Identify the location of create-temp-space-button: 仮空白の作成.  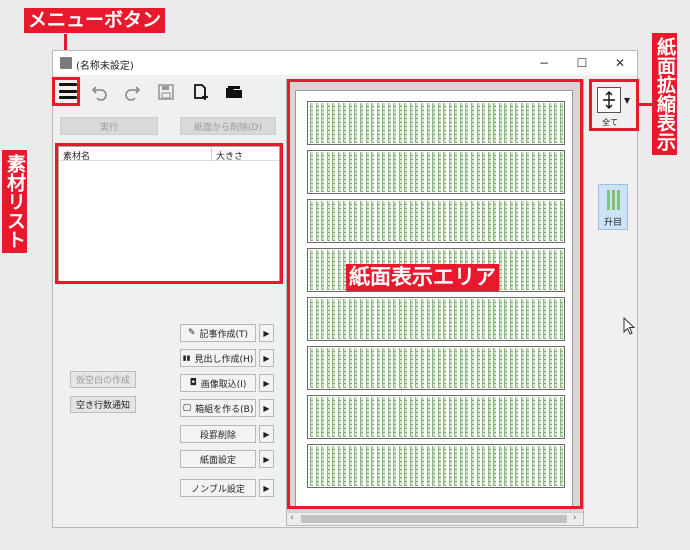
(103, 379).